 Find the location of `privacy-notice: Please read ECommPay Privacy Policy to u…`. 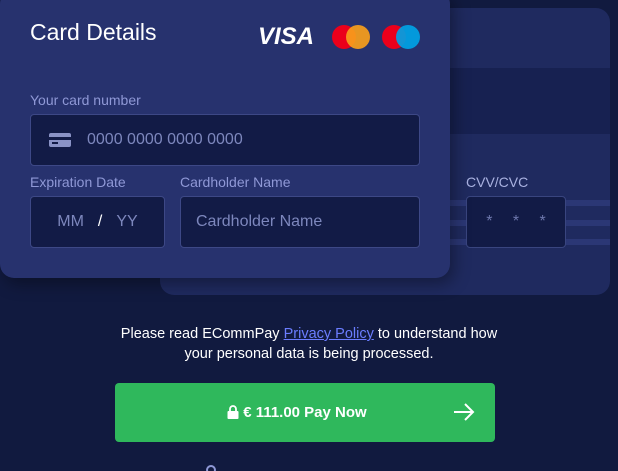

privacy-notice: Please read ECommPay Privacy Policy to u… is located at coordinates (309, 344).